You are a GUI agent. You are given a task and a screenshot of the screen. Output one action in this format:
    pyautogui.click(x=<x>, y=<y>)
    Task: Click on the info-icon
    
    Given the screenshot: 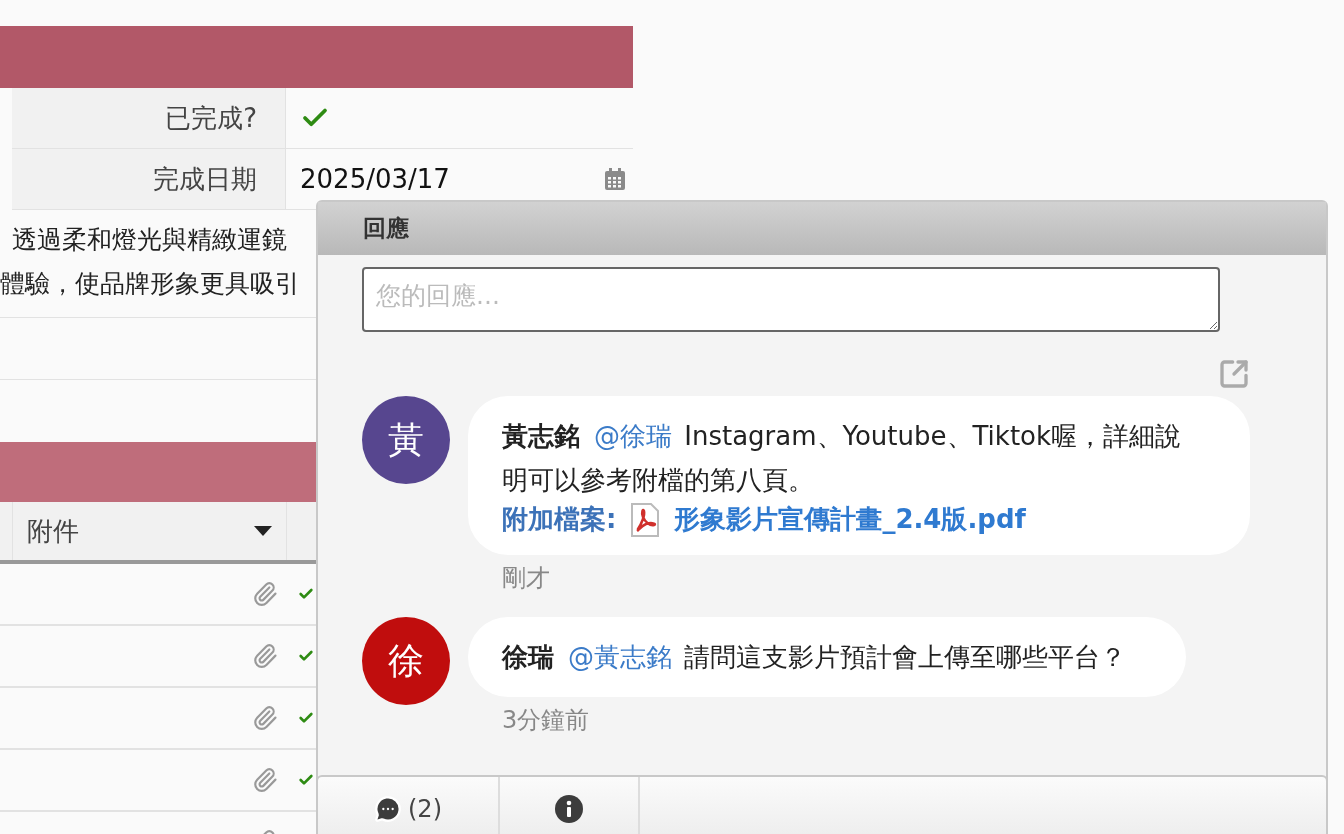 What is the action you would take?
    pyautogui.click(x=569, y=809)
    